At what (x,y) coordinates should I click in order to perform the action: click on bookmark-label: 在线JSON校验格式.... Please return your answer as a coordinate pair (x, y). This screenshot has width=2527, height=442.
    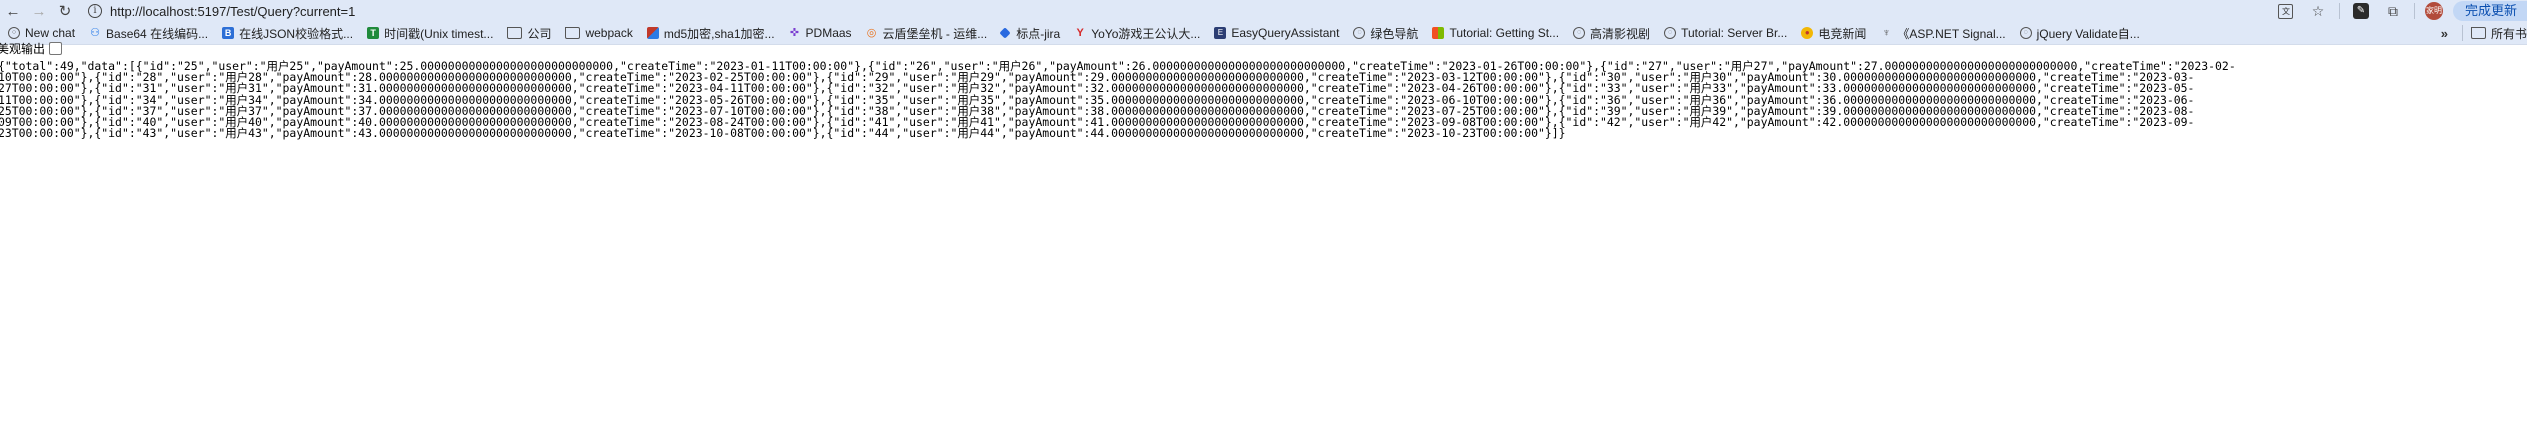
    Looking at the image, I should click on (296, 33).